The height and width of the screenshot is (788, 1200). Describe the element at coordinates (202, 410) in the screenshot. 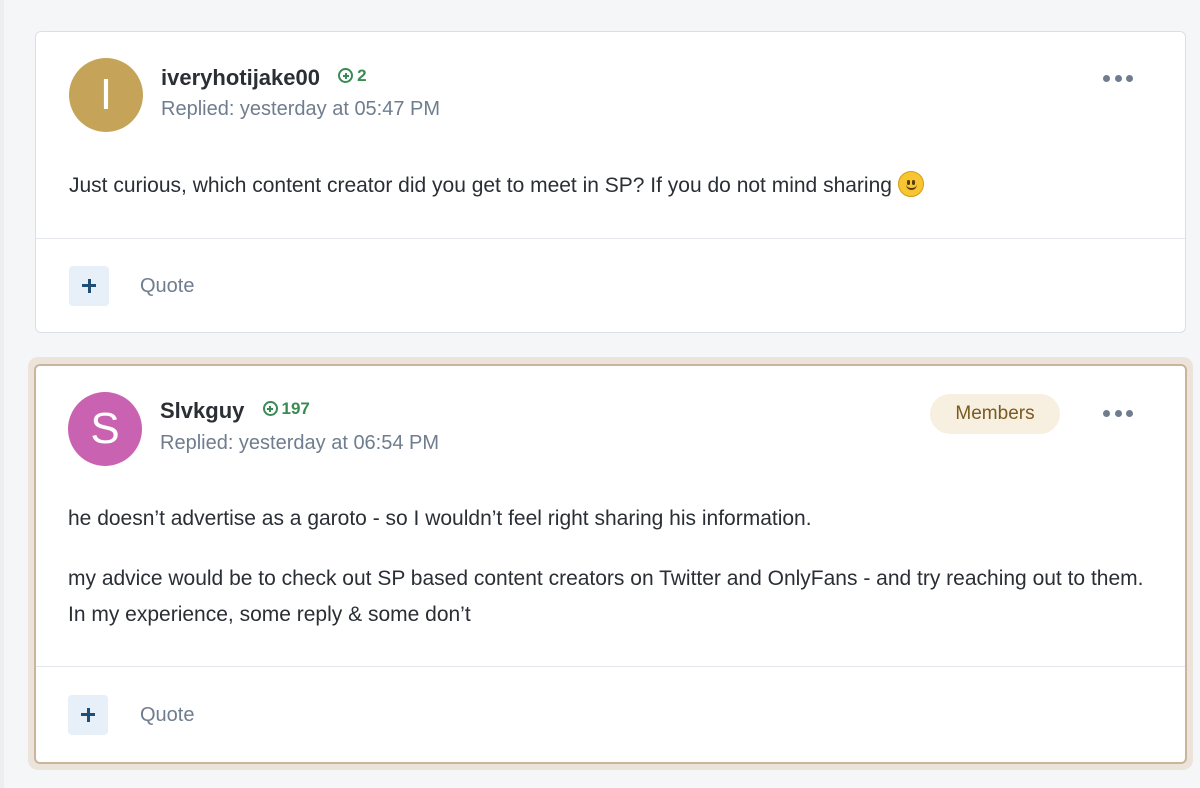

I see `username-link: Slvkguy` at that location.